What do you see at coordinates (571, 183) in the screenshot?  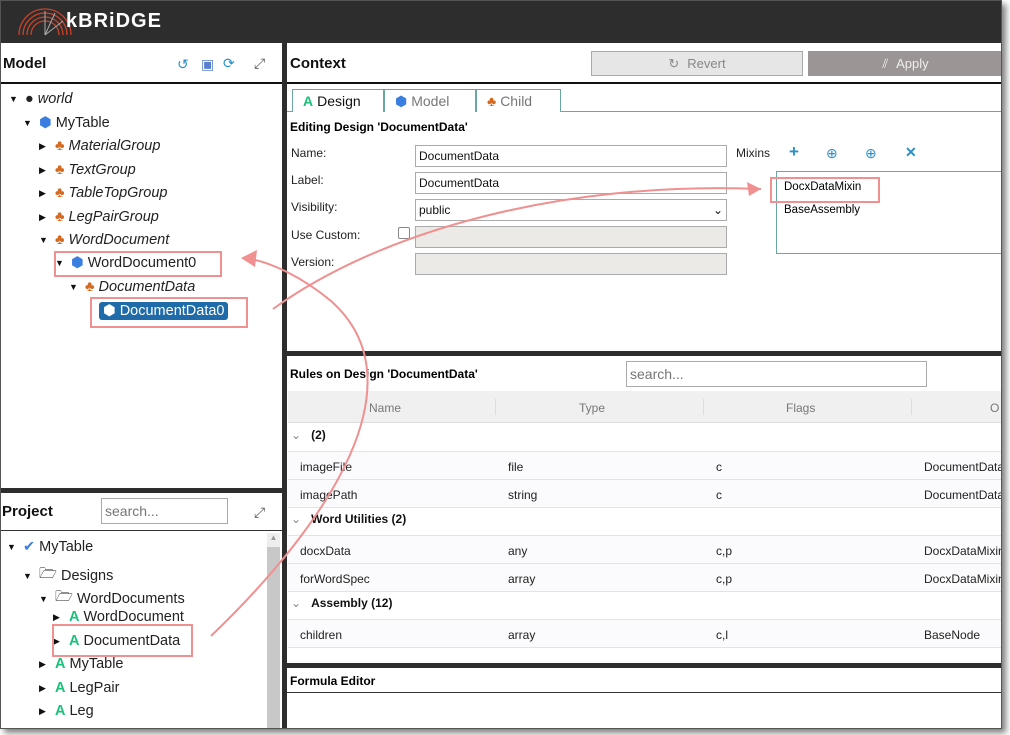 I see `label-input` at bounding box center [571, 183].